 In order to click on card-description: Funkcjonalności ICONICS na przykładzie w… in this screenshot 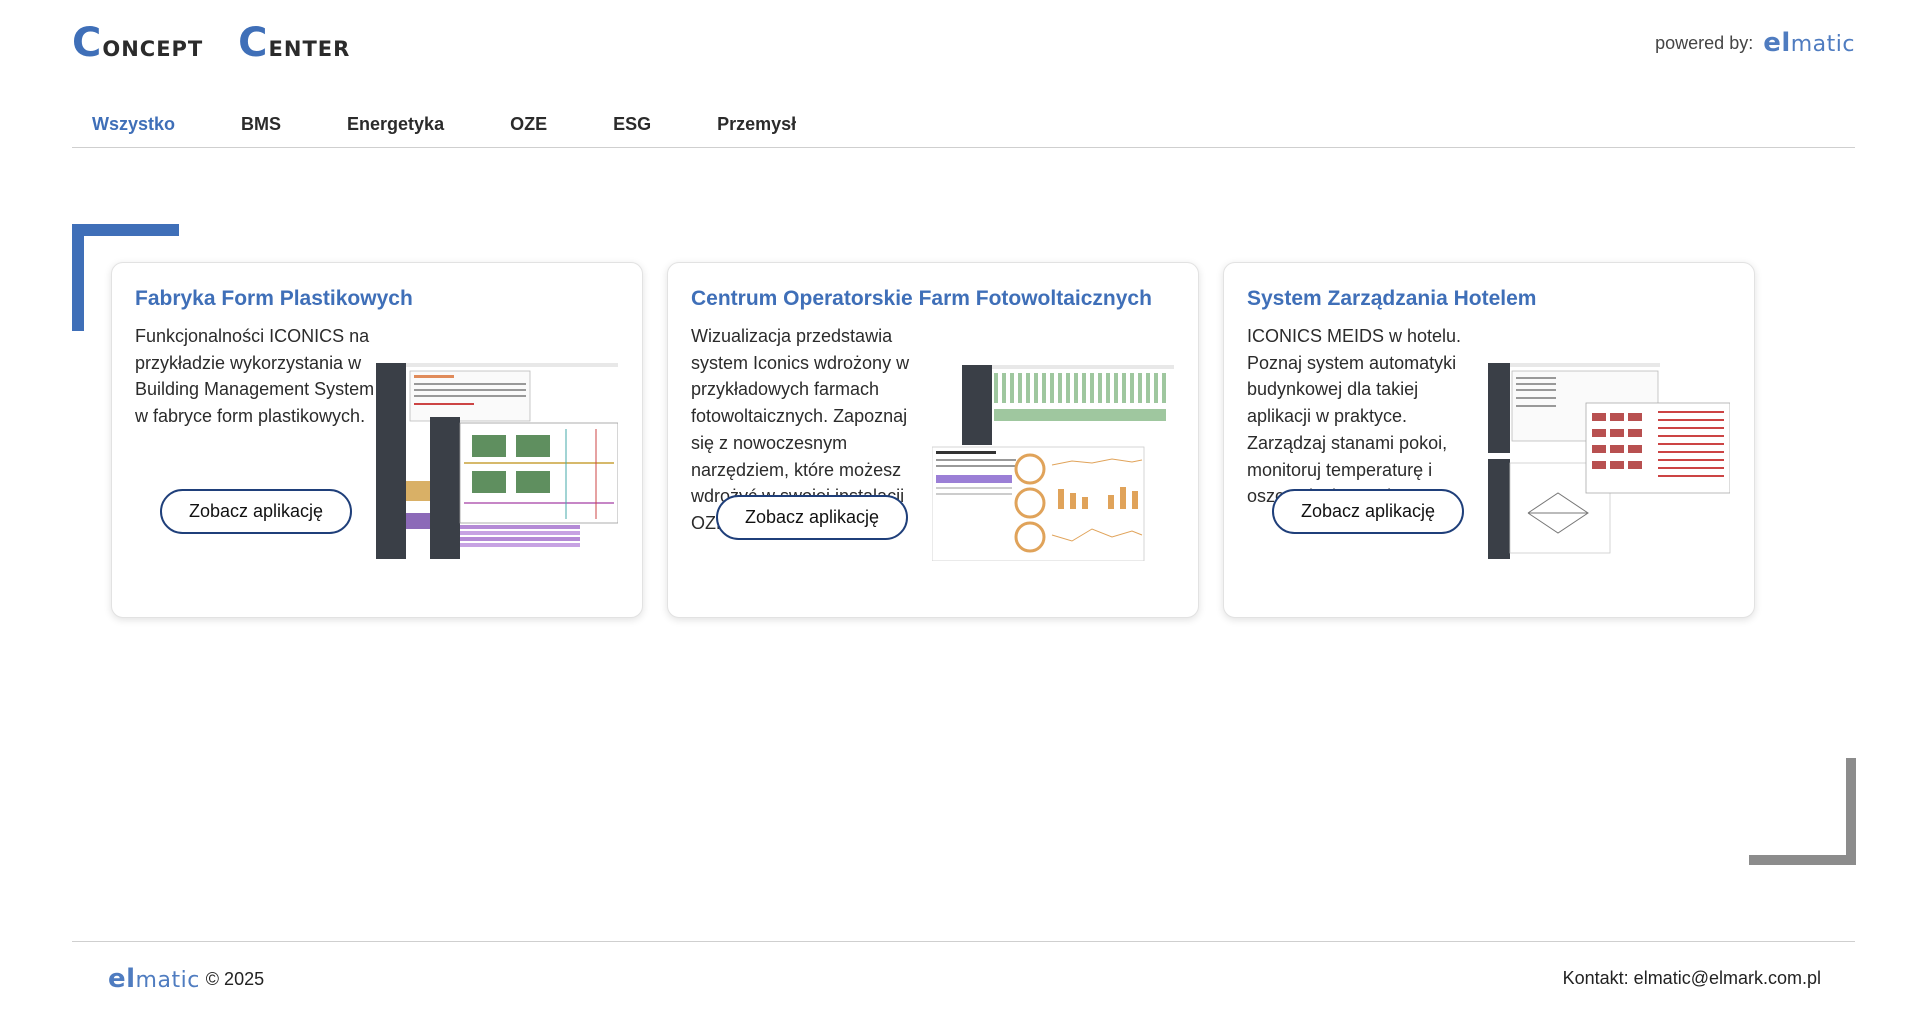, I will do `click(255, 376)`.